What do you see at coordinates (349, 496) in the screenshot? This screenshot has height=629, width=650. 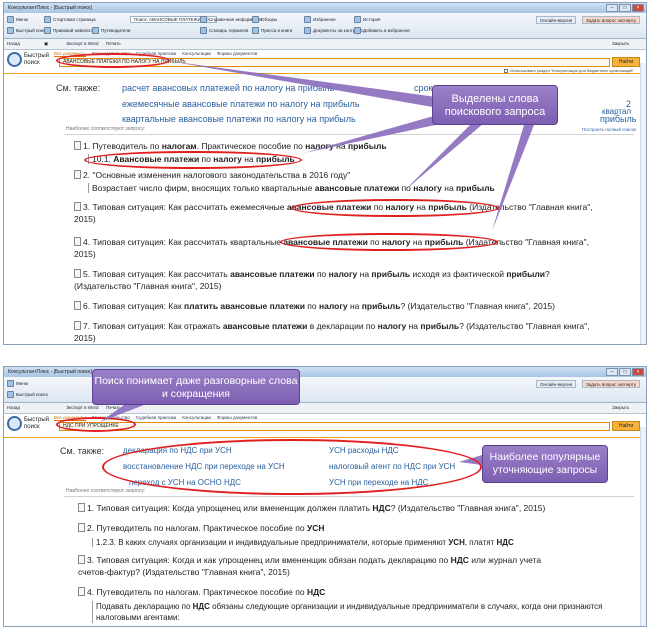 I see `divider` at bounding box center [349, 496].